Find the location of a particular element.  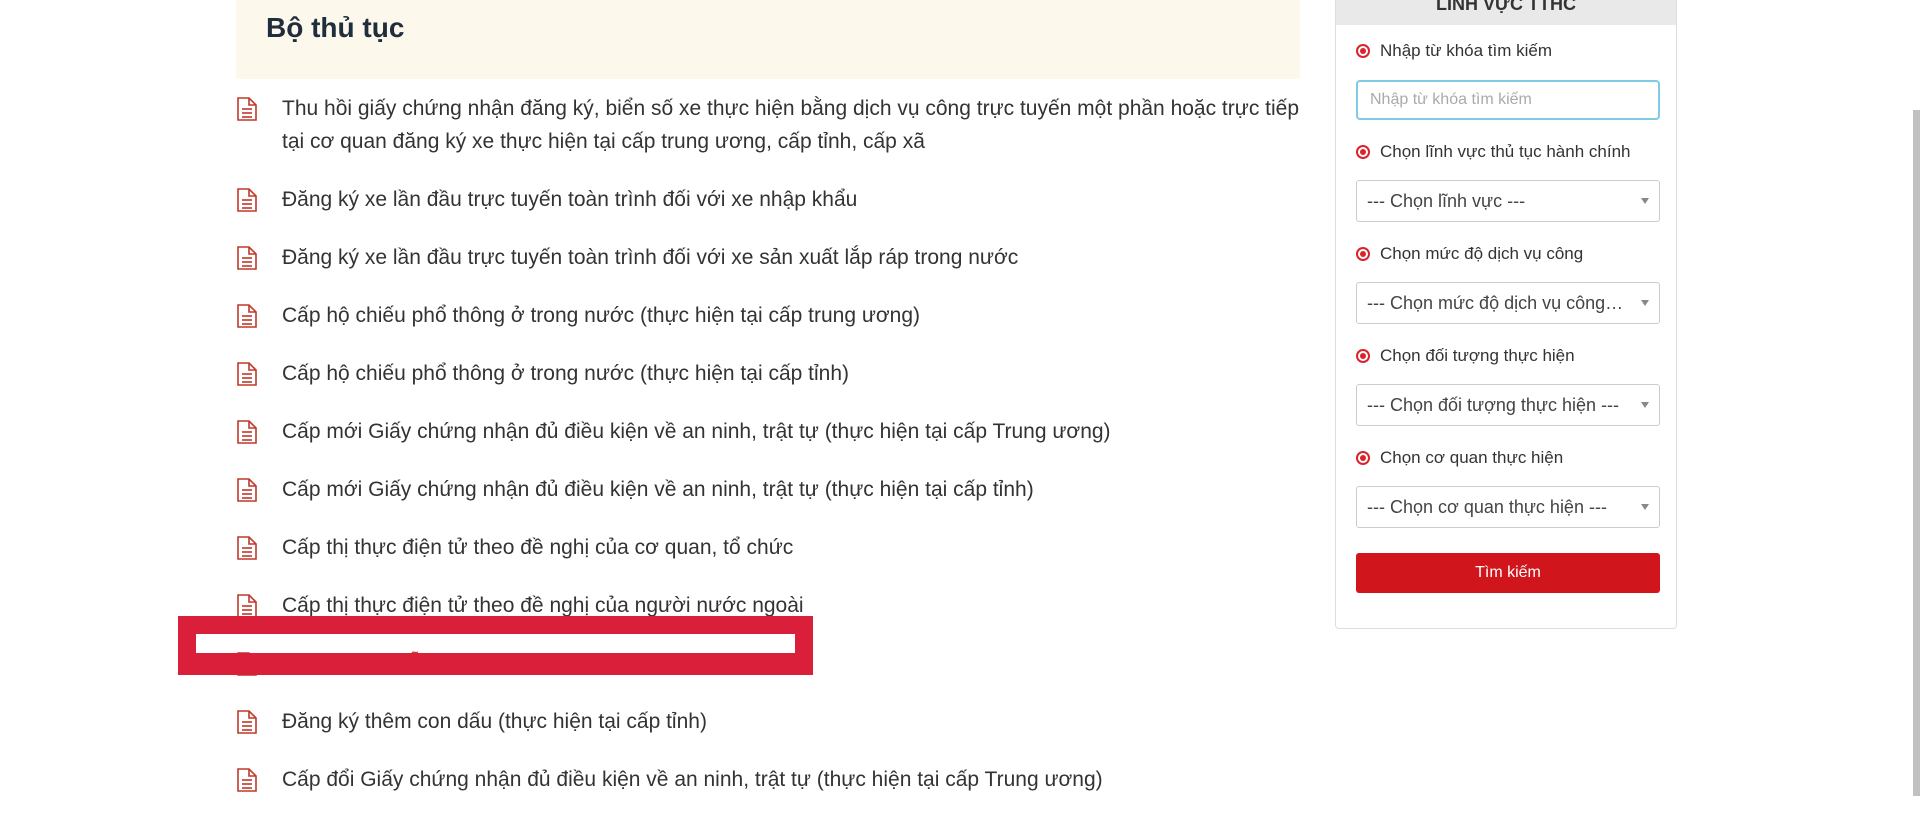

level-label-text: Chọn mức độ dịch vụ công is located at coordinates (1482, 253).